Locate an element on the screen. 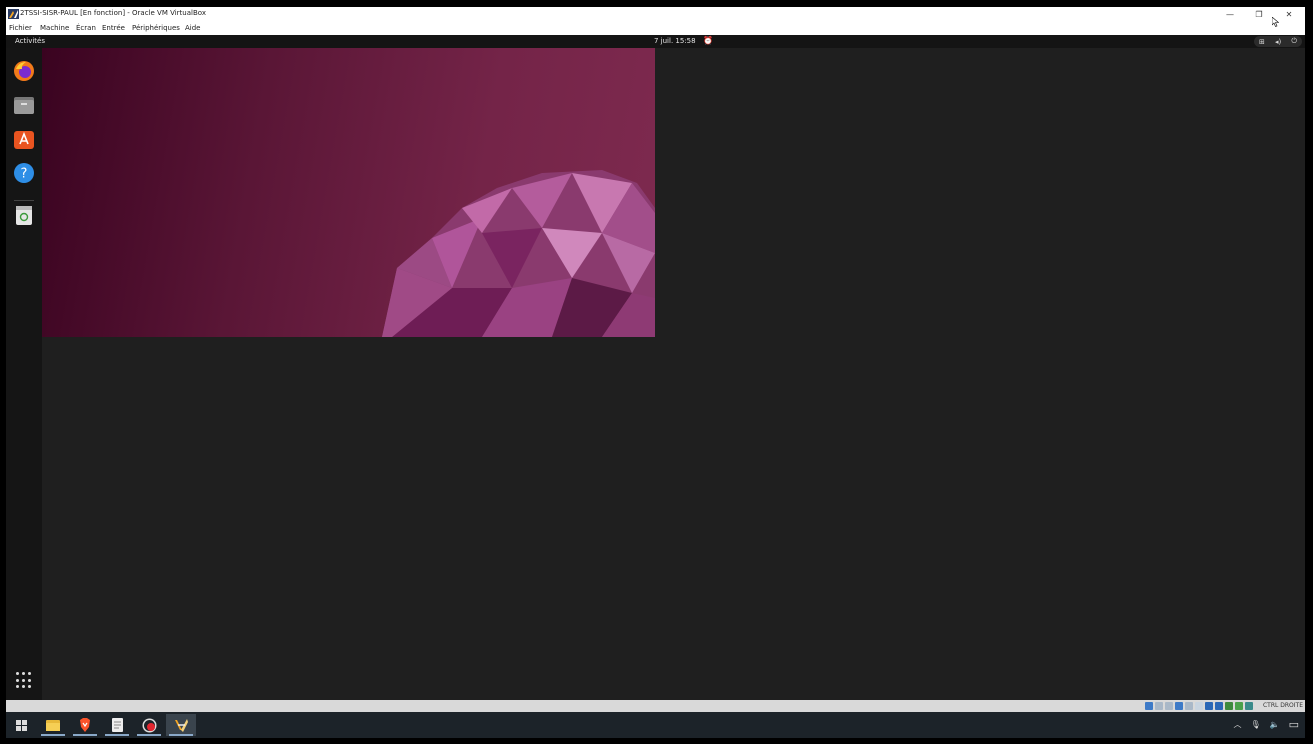  menu-machine: Machine is located at coordinates (54, 28).